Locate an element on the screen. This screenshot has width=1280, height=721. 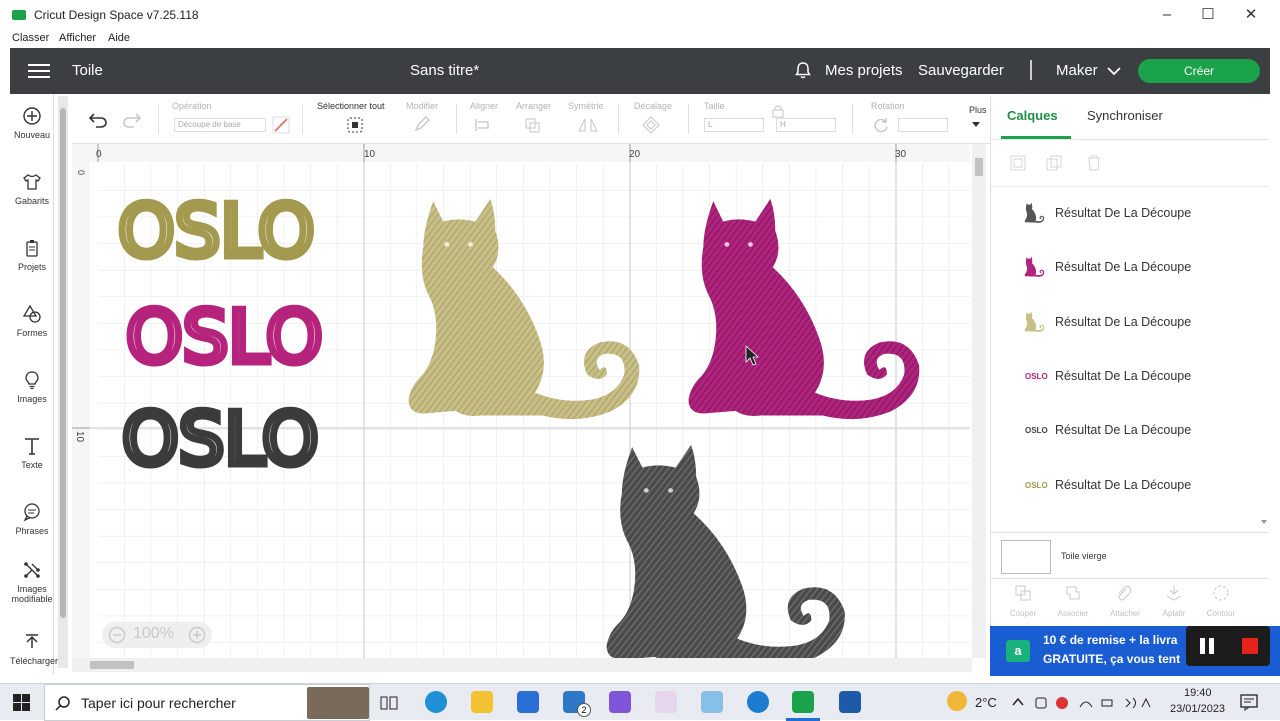
operation-select: Découpe de base is located at coordinates (220, 125).